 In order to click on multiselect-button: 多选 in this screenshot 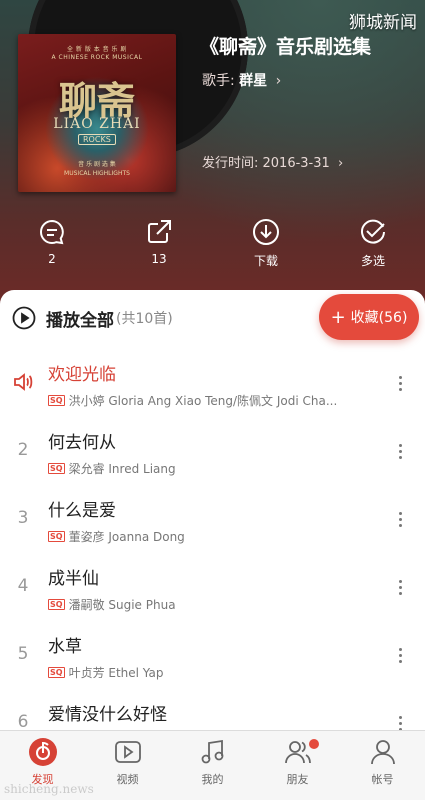, I will do `click(373, 243)`.